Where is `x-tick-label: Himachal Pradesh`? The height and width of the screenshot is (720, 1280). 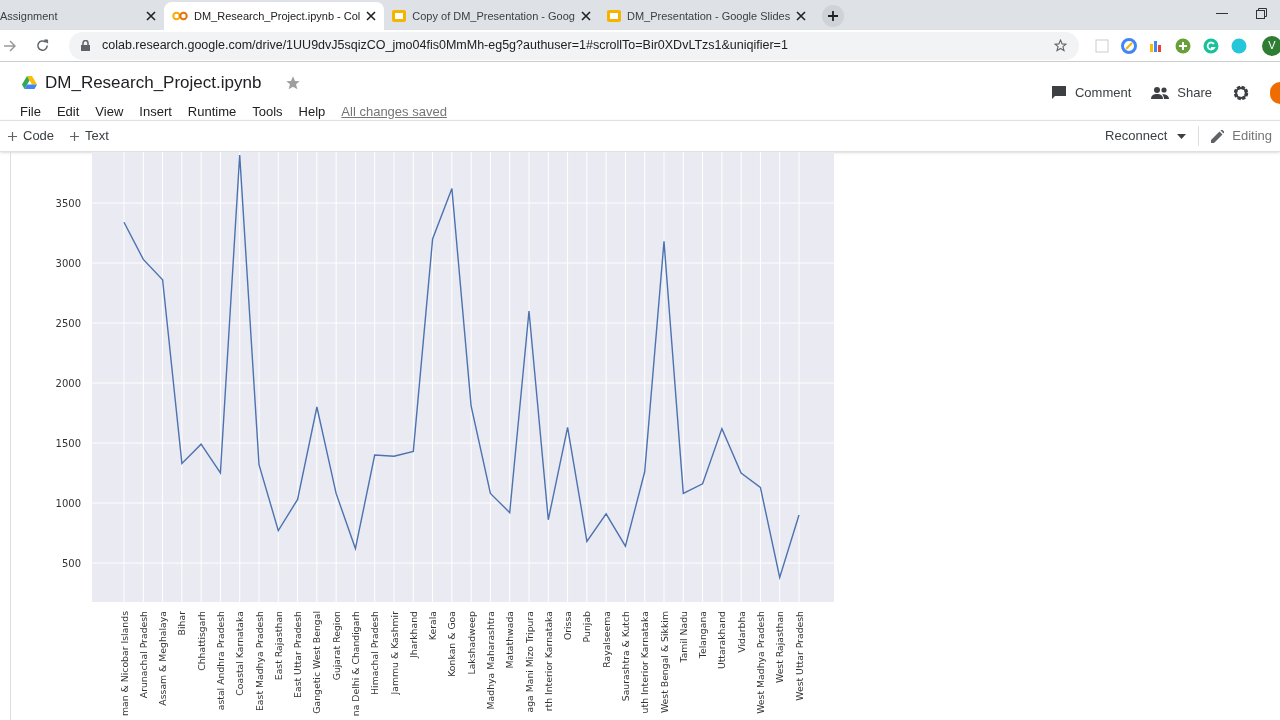
x-tick-label: Himachal Pradesh is located at coordinates (375, 653).